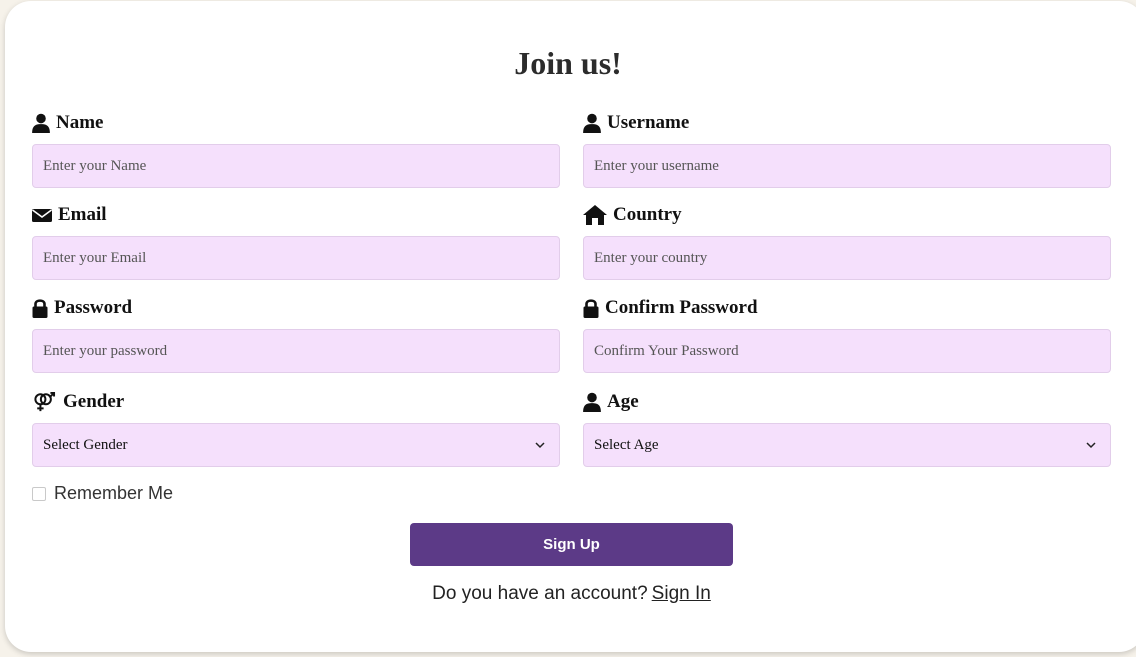 The height and width of the screenshot is (657, 1136). What do you see at coordinates (681, 593) in the screenshot?
I see `sign-in-link: Sign In` at bounding box center [681, 593].